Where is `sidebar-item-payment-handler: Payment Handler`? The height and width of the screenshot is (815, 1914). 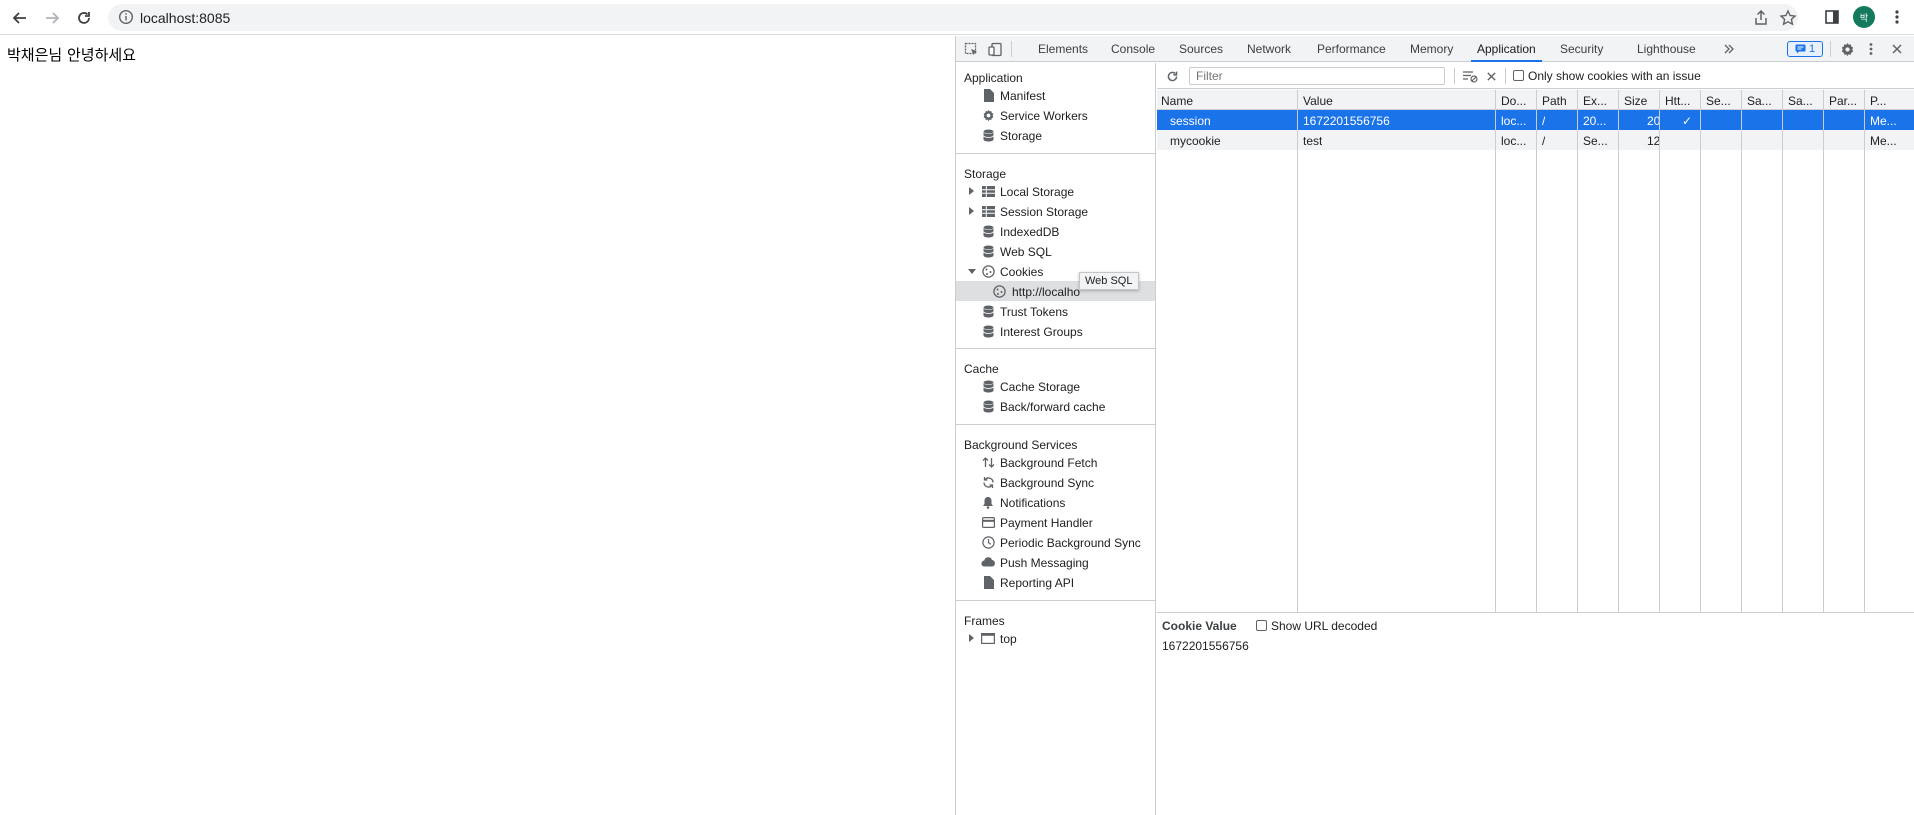 sidebar-item-payment-handler: Payment Handler is located at coordinates (1055, 522).